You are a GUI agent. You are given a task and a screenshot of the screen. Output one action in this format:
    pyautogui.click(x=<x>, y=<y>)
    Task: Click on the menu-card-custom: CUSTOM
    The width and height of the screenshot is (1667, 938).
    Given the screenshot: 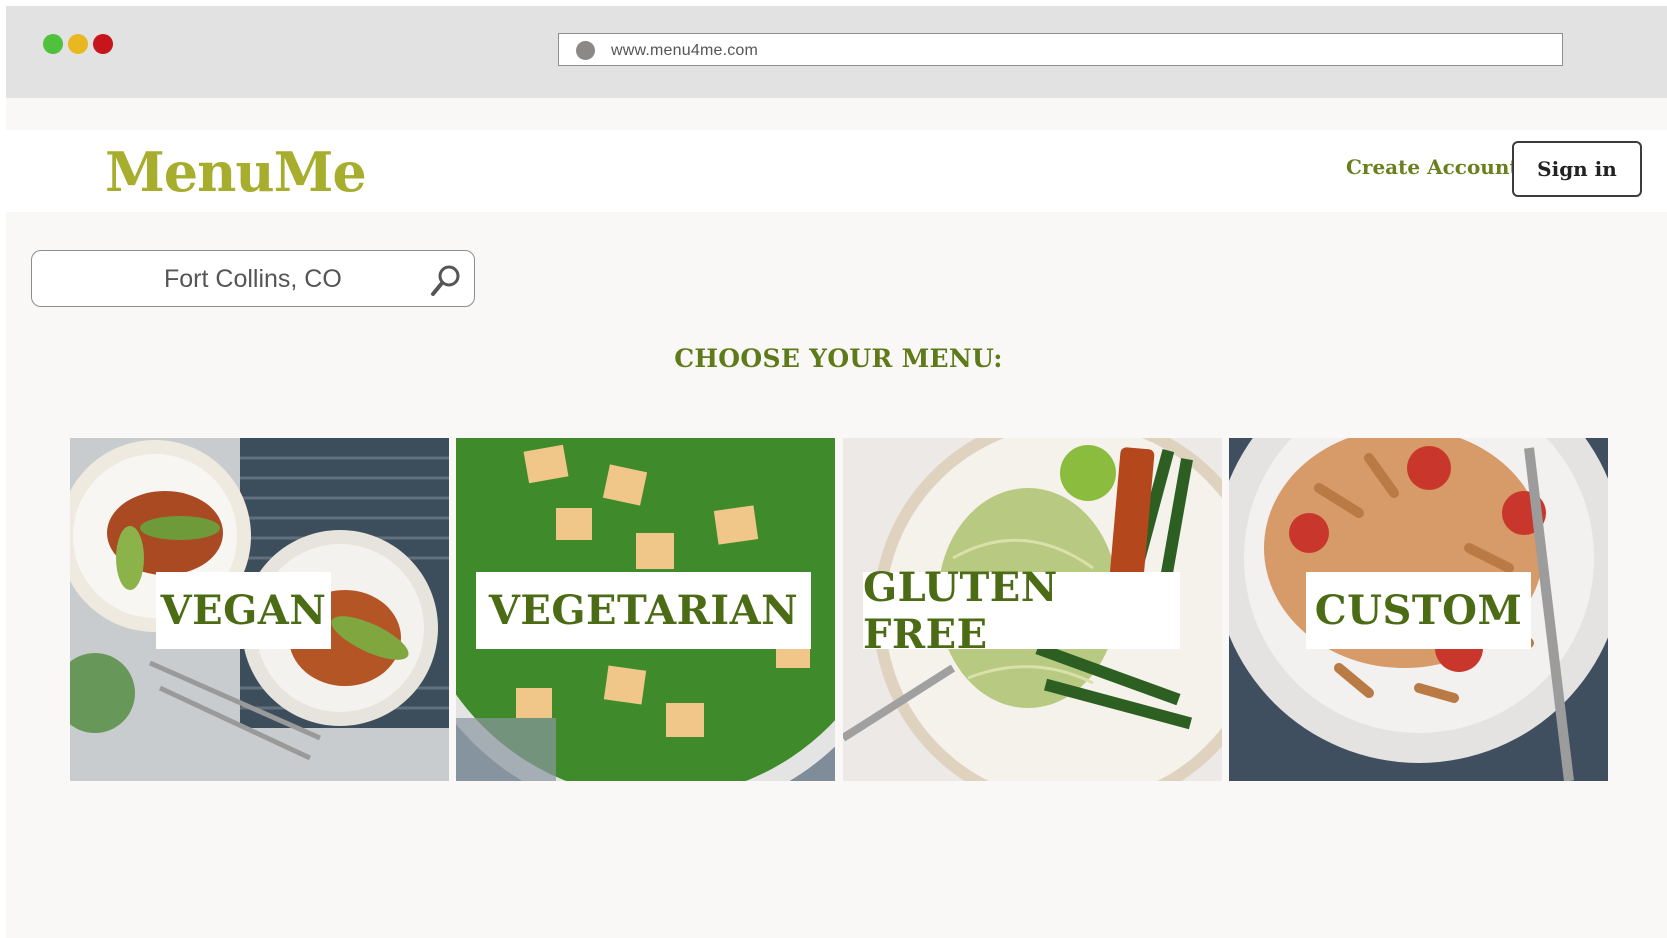 What is the action you would take?
    pyautogui.click(x=1418, y=609)
    